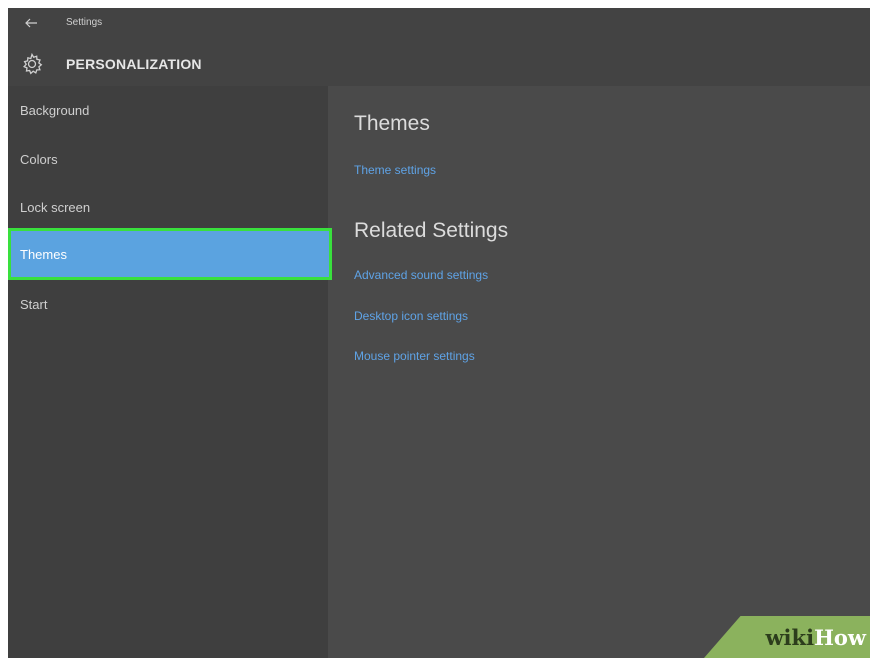 The image size is (870, 658). I want to click on arrow-left-icon, so click(31, 23).